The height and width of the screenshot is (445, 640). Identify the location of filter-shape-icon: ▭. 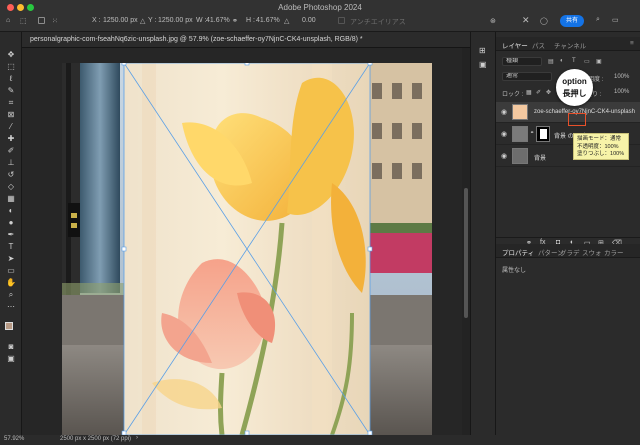
(587, 61).